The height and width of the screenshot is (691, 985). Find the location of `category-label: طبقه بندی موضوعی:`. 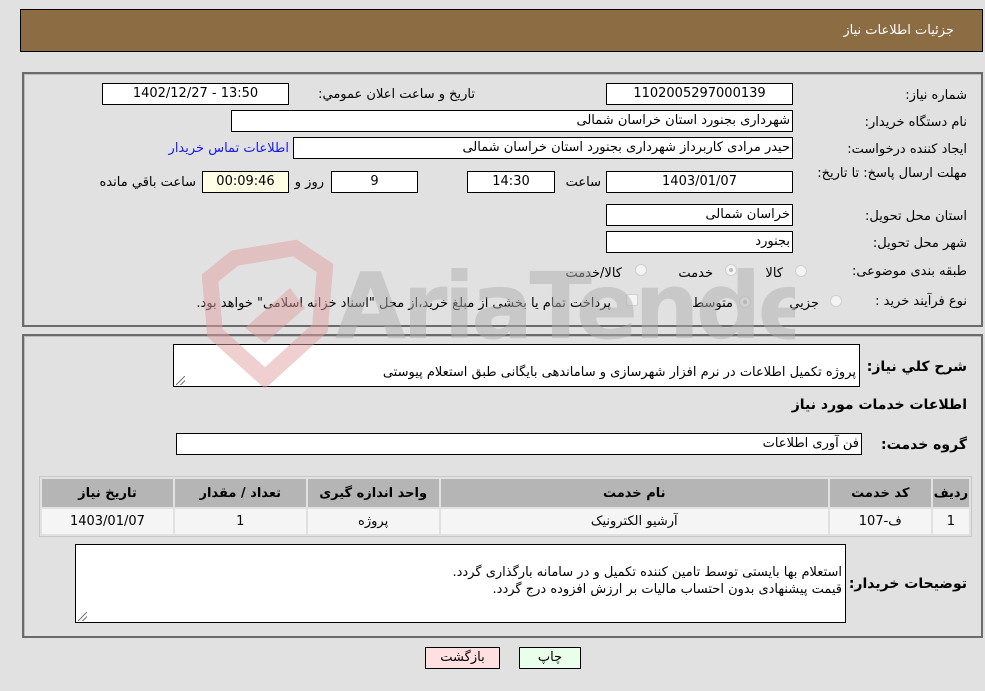

category-label: طبقه بندی موضوعی: is located at coordinates (909, 271).